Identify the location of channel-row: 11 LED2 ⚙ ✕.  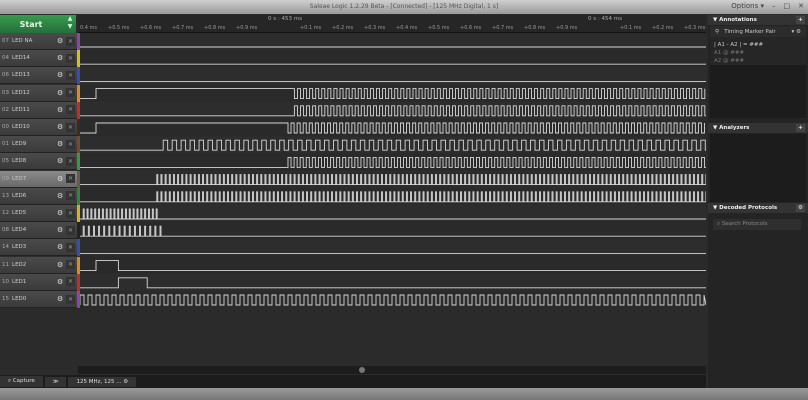
(38, 265).